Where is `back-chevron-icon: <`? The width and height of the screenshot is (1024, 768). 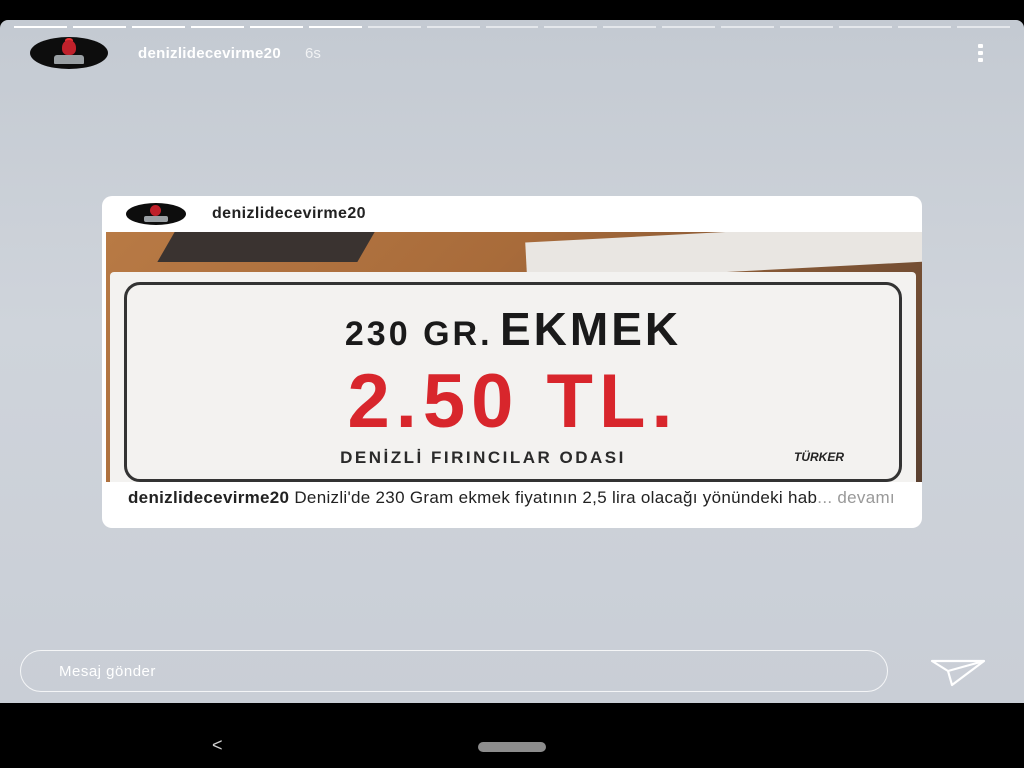 back-chevron-icon: < is located at coordinates (217, 745).